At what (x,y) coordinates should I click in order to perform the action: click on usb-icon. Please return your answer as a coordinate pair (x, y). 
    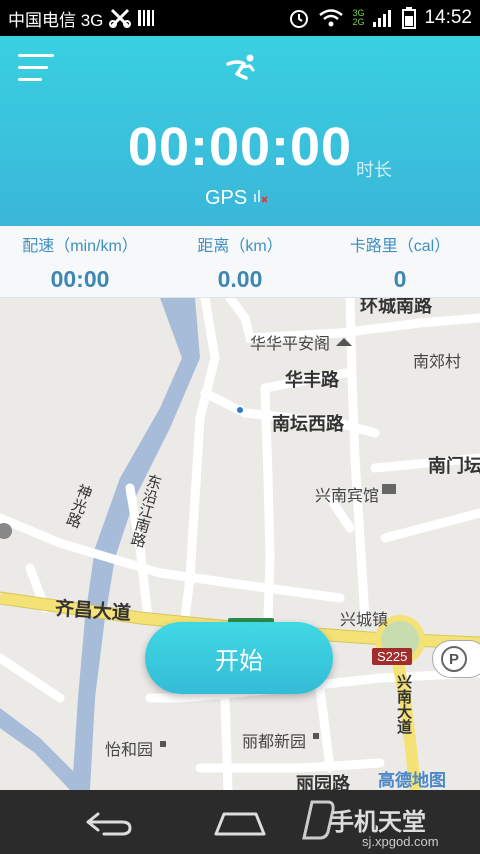
    Looking at the image, I should click on (120, 18).